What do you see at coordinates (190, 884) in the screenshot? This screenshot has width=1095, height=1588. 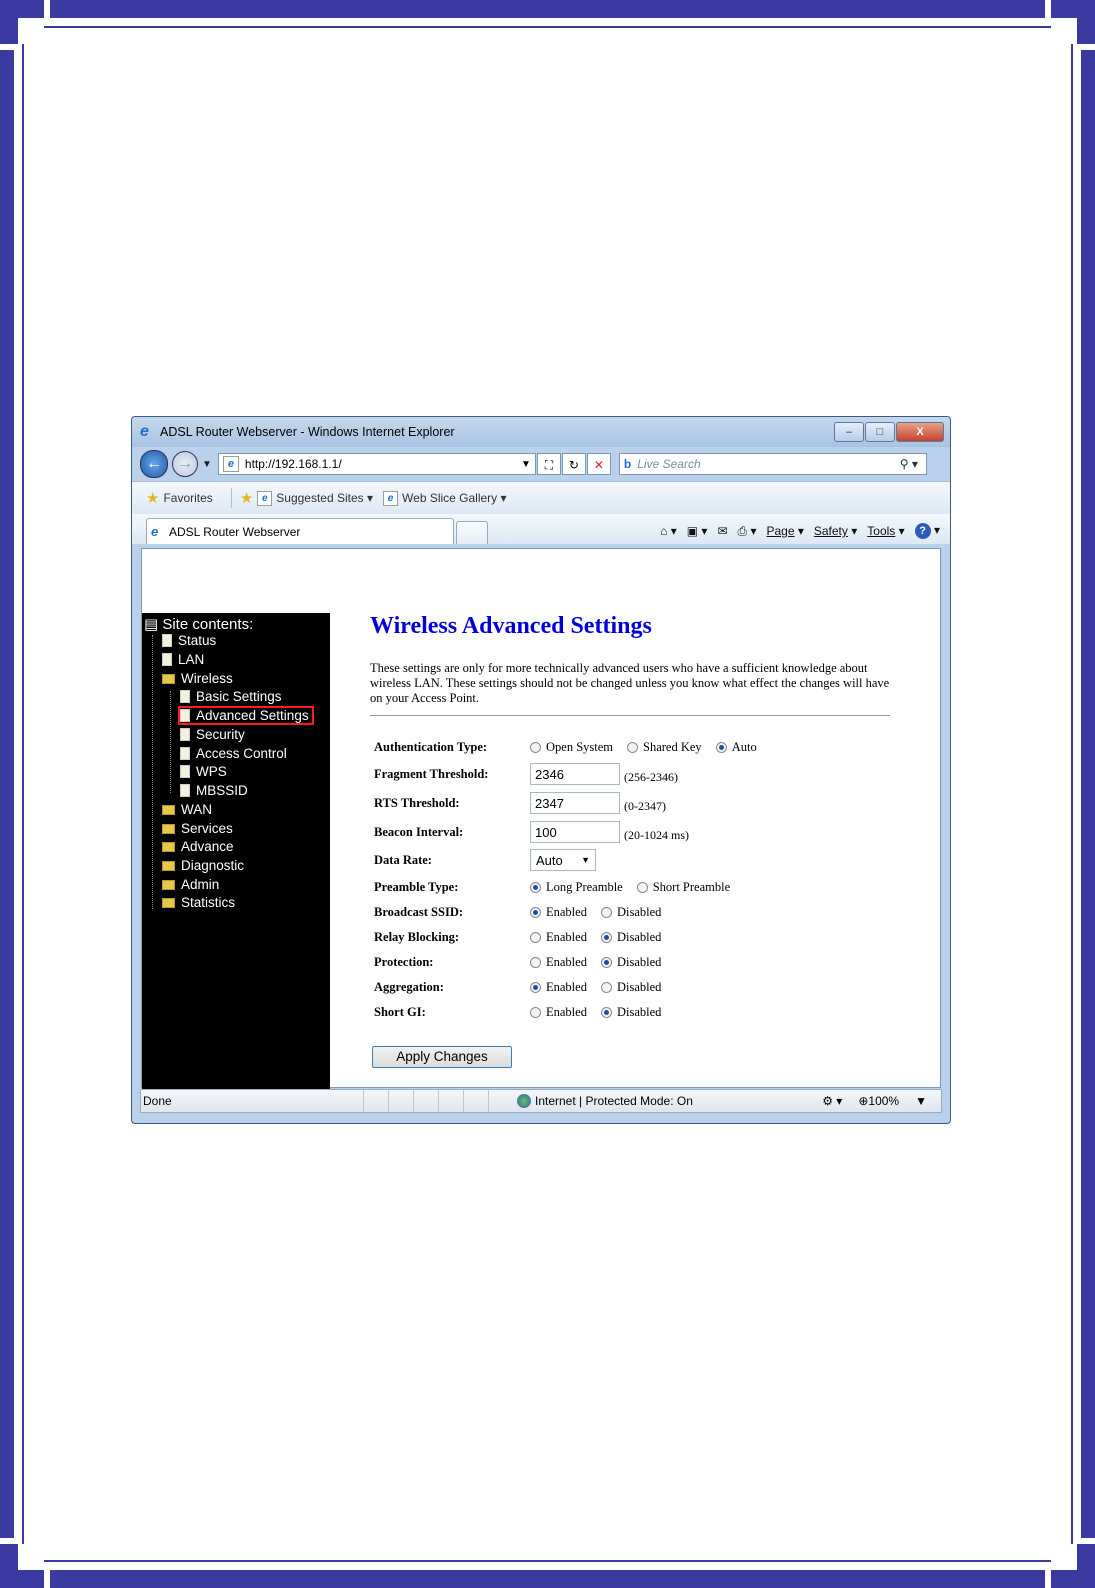 I see `tree-item-admin: Admin` at bounding box center [190, 884].